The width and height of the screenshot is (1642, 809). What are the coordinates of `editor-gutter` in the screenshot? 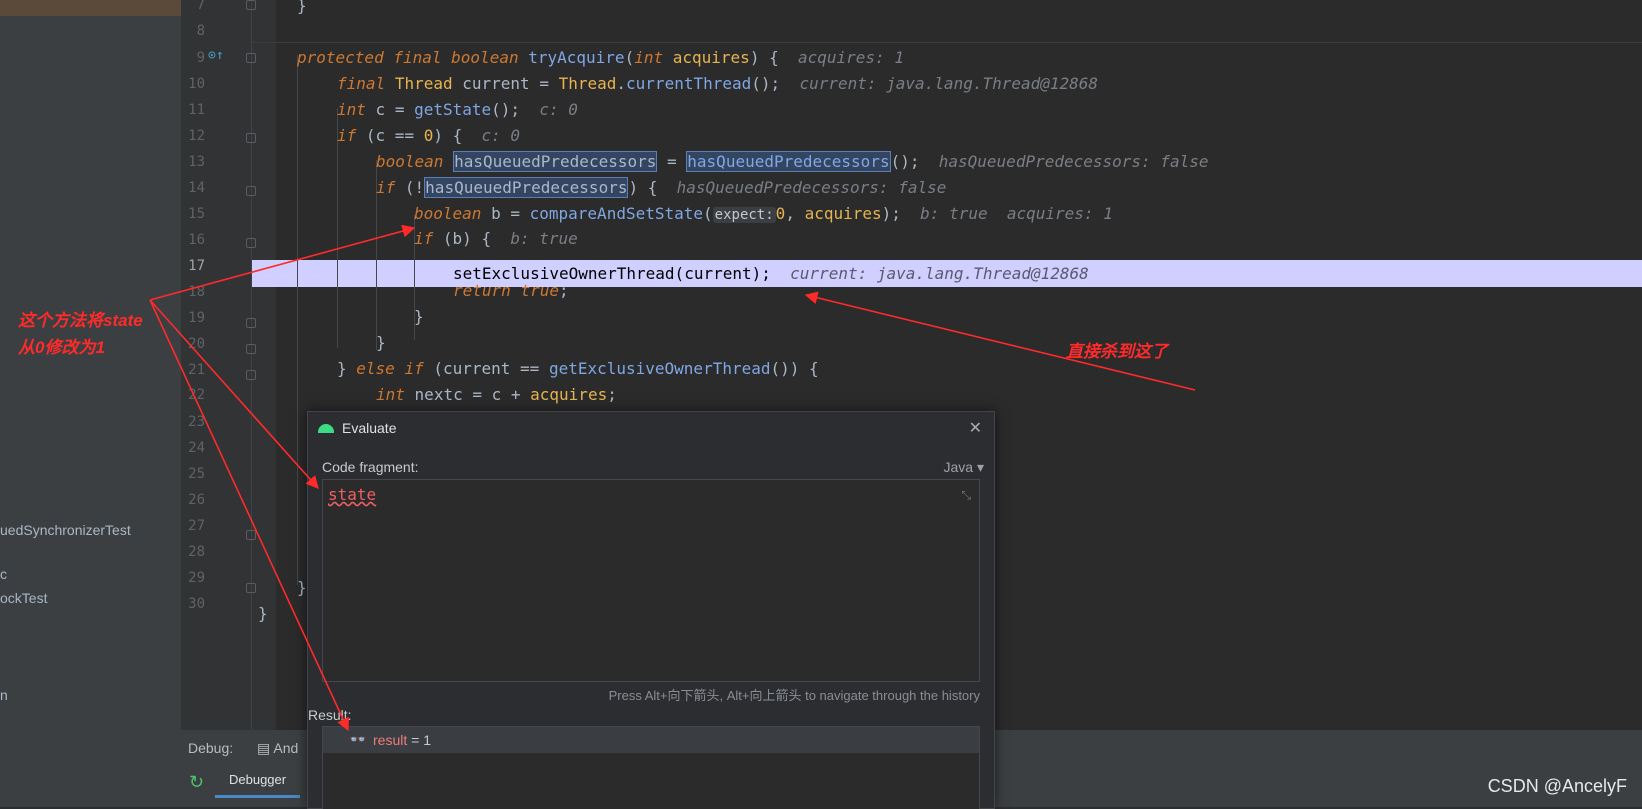 It's located at (228, 403).